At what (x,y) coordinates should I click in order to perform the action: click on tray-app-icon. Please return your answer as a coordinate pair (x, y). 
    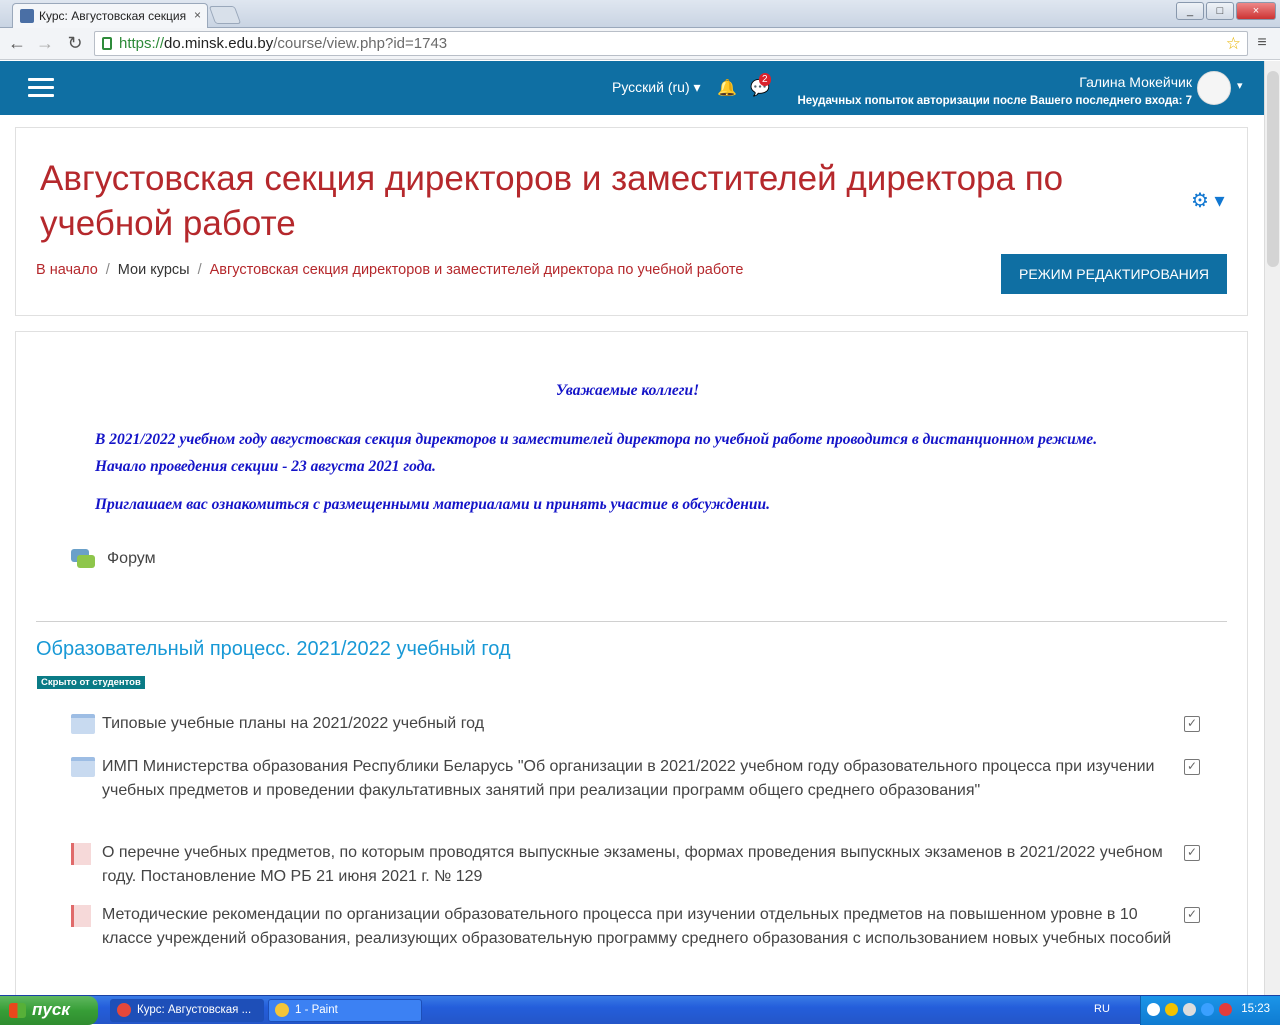
    Looking at the image, I should click on (1189, 1009).